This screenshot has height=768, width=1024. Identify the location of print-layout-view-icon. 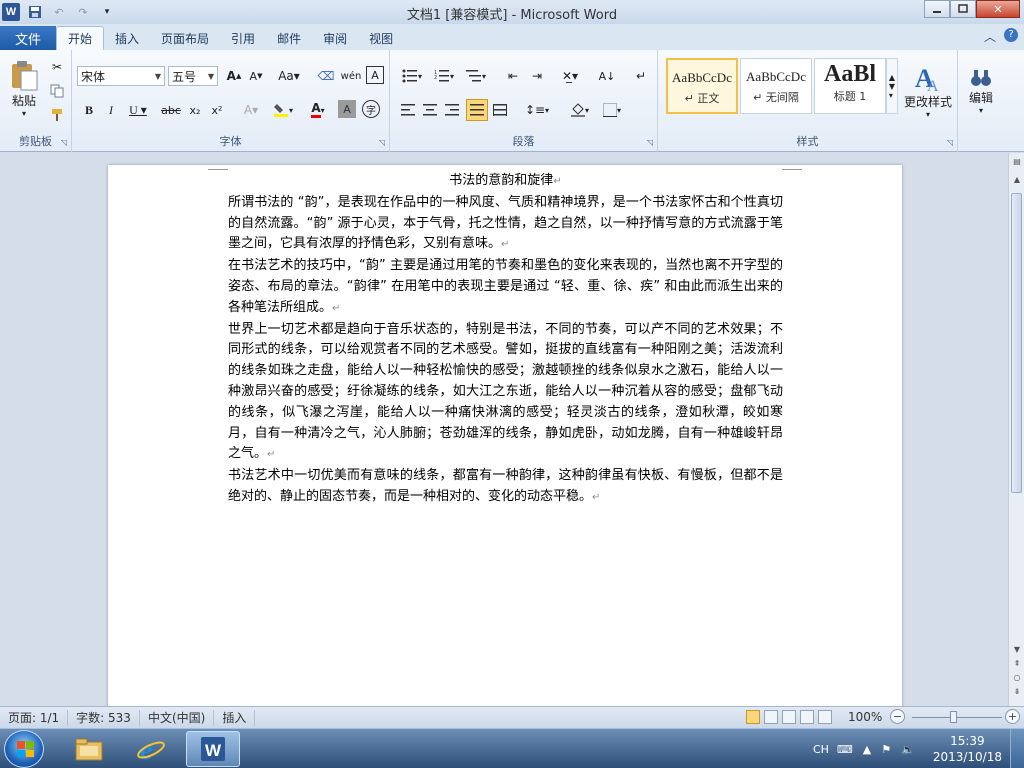
(753, 717).